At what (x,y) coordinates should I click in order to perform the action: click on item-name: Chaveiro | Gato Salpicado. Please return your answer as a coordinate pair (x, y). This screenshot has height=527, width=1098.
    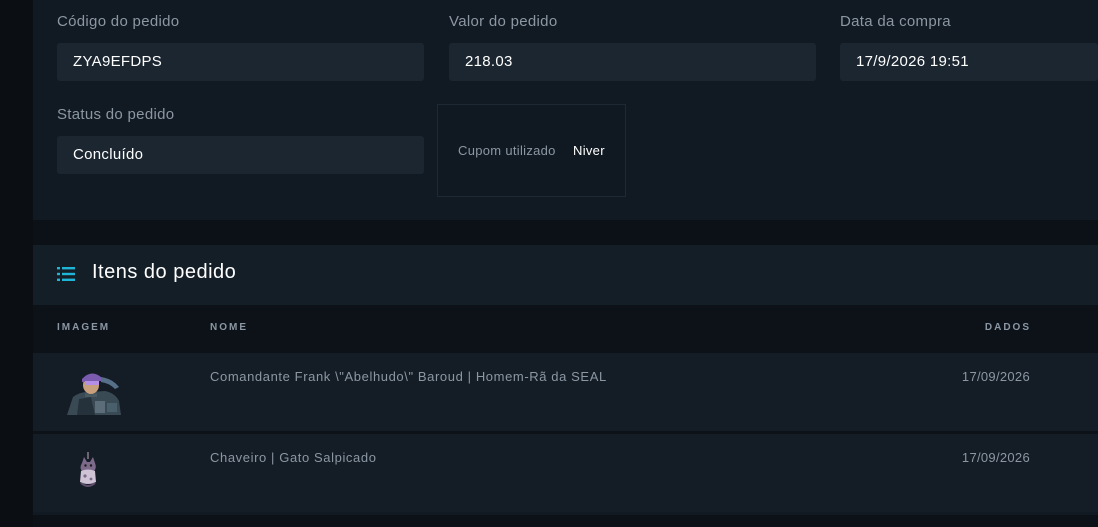
    Looking at the image, I should click on (293, 457).